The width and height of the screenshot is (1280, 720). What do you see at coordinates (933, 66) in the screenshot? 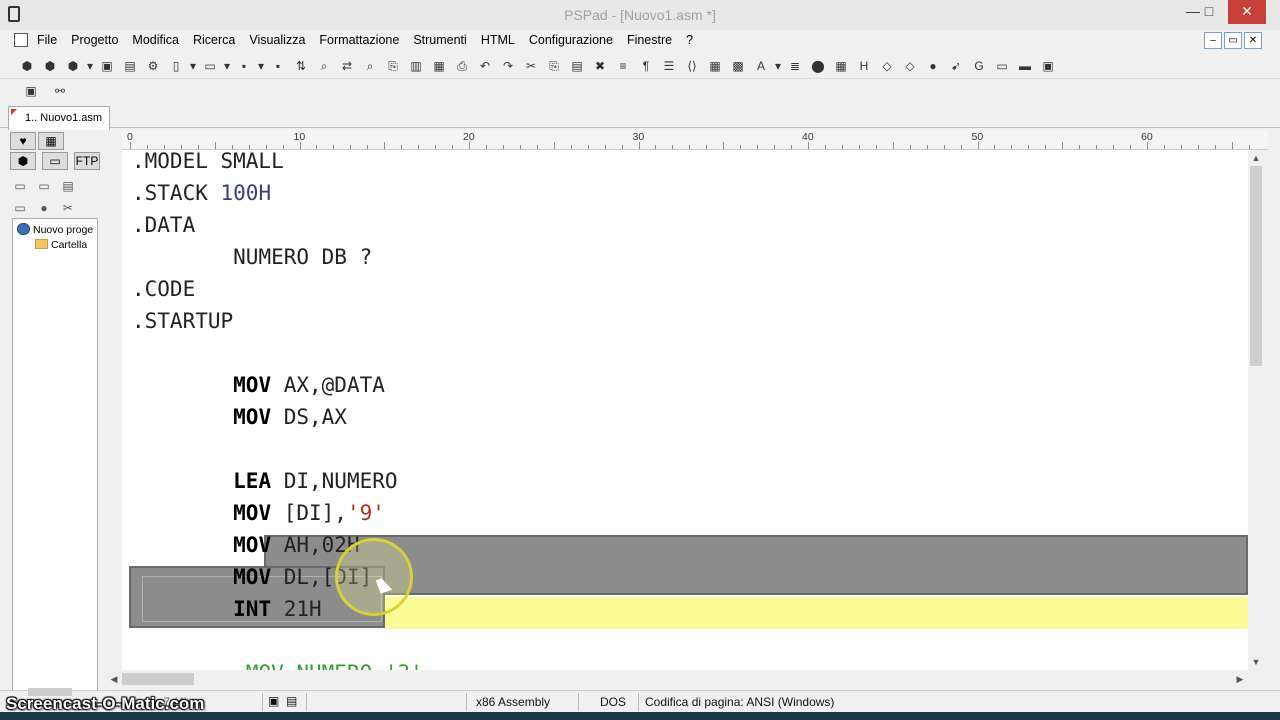
I see `circle-icon: ●` at bounding box center [933, 66].